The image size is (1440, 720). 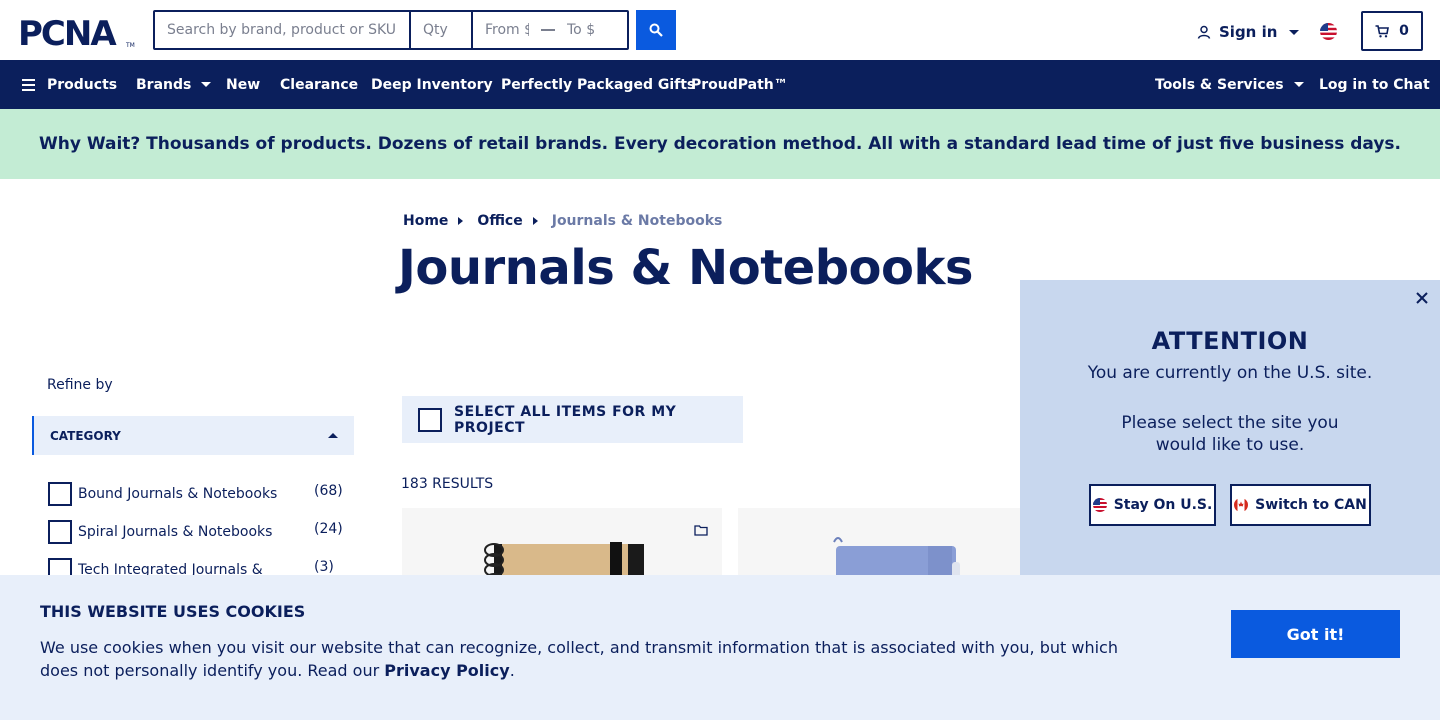 What do you see at coordinates (446, 670) in the screenshot?
I see `privacy-policy-link: Privacy Policy` at bounding box center [446, 670].